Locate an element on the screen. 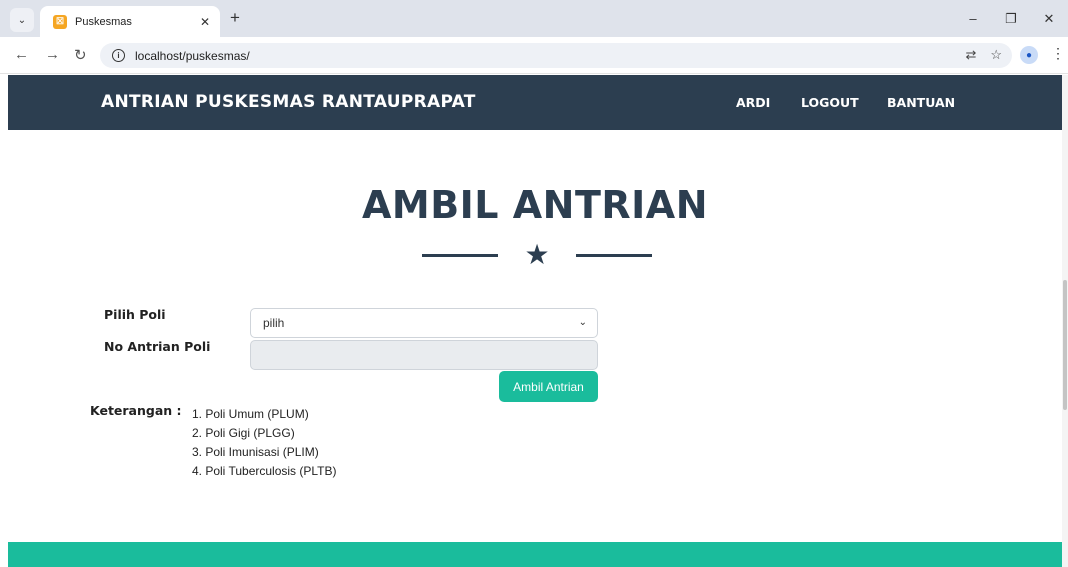  restore-icon: ❐ is located at coordinates (1011, 19).